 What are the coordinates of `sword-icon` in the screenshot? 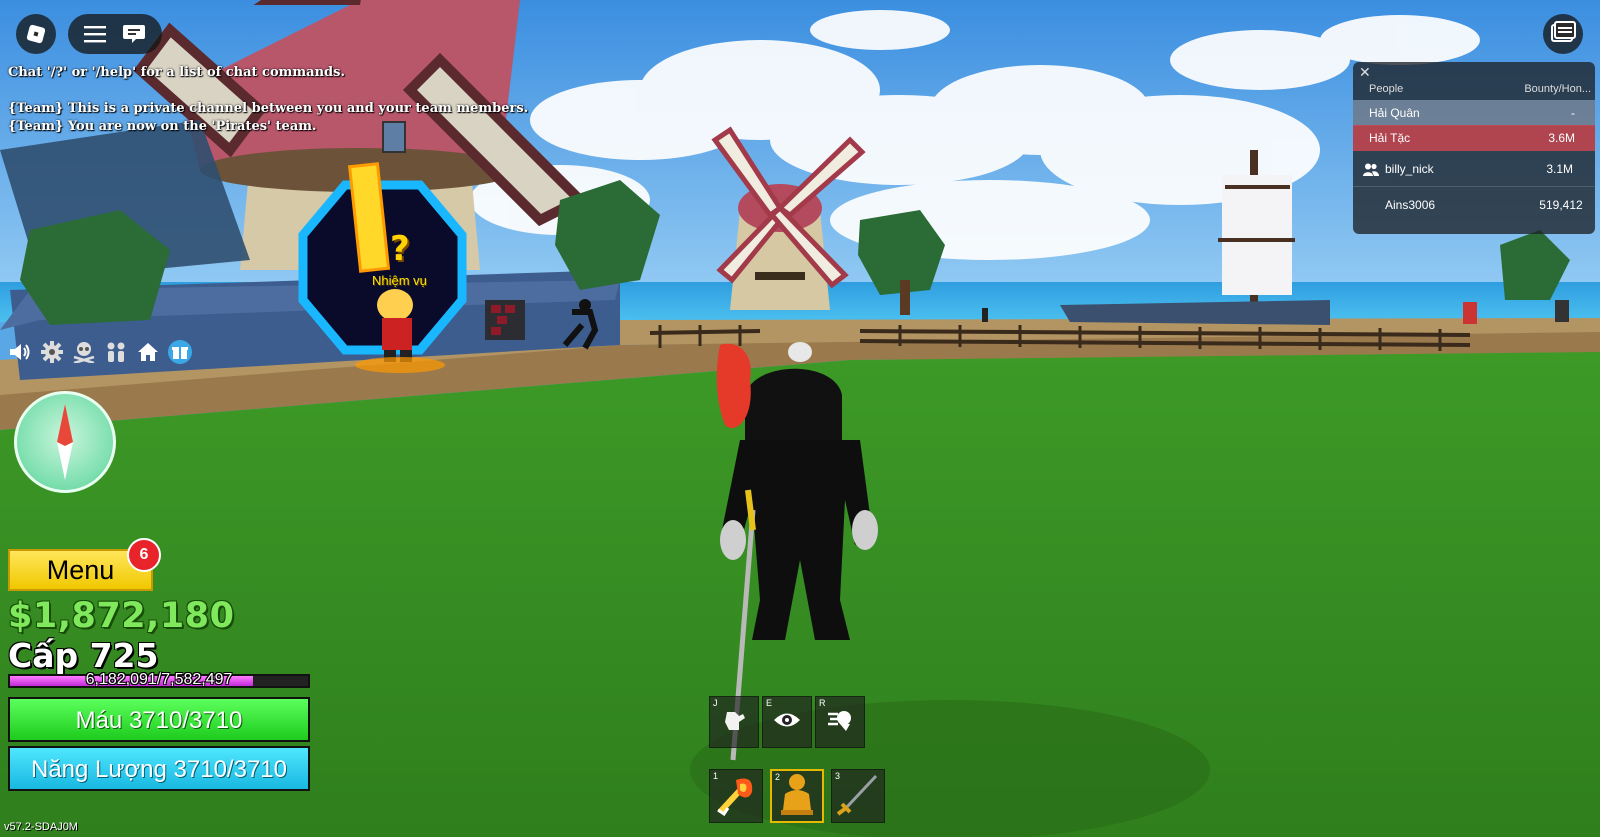 It's located at (858, 796).